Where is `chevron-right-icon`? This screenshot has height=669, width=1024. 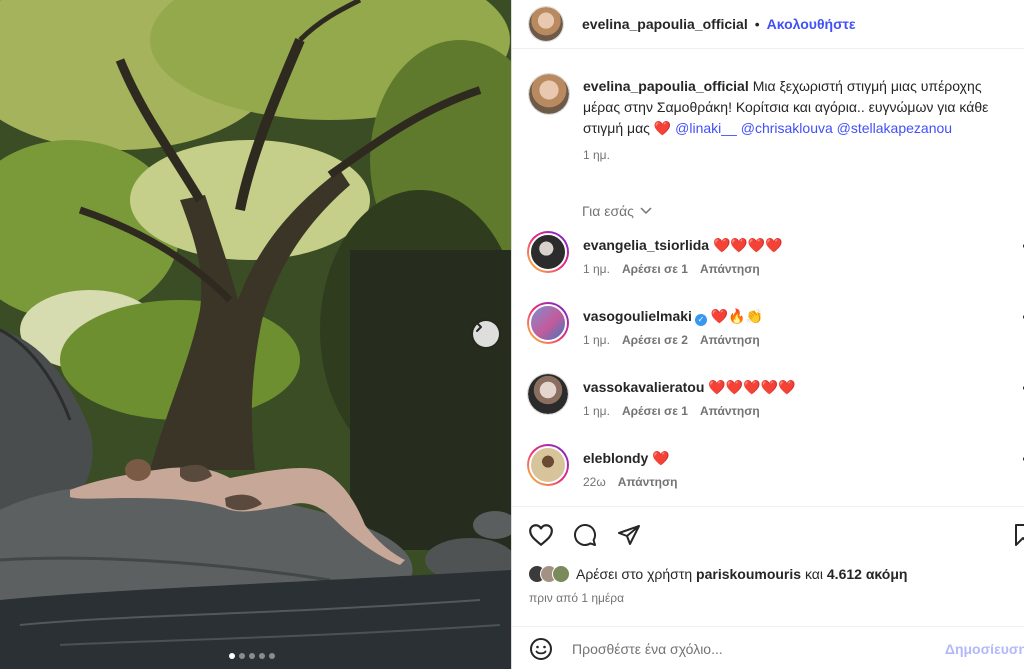
chevron-right-icon is located at coordinates (479, 327).